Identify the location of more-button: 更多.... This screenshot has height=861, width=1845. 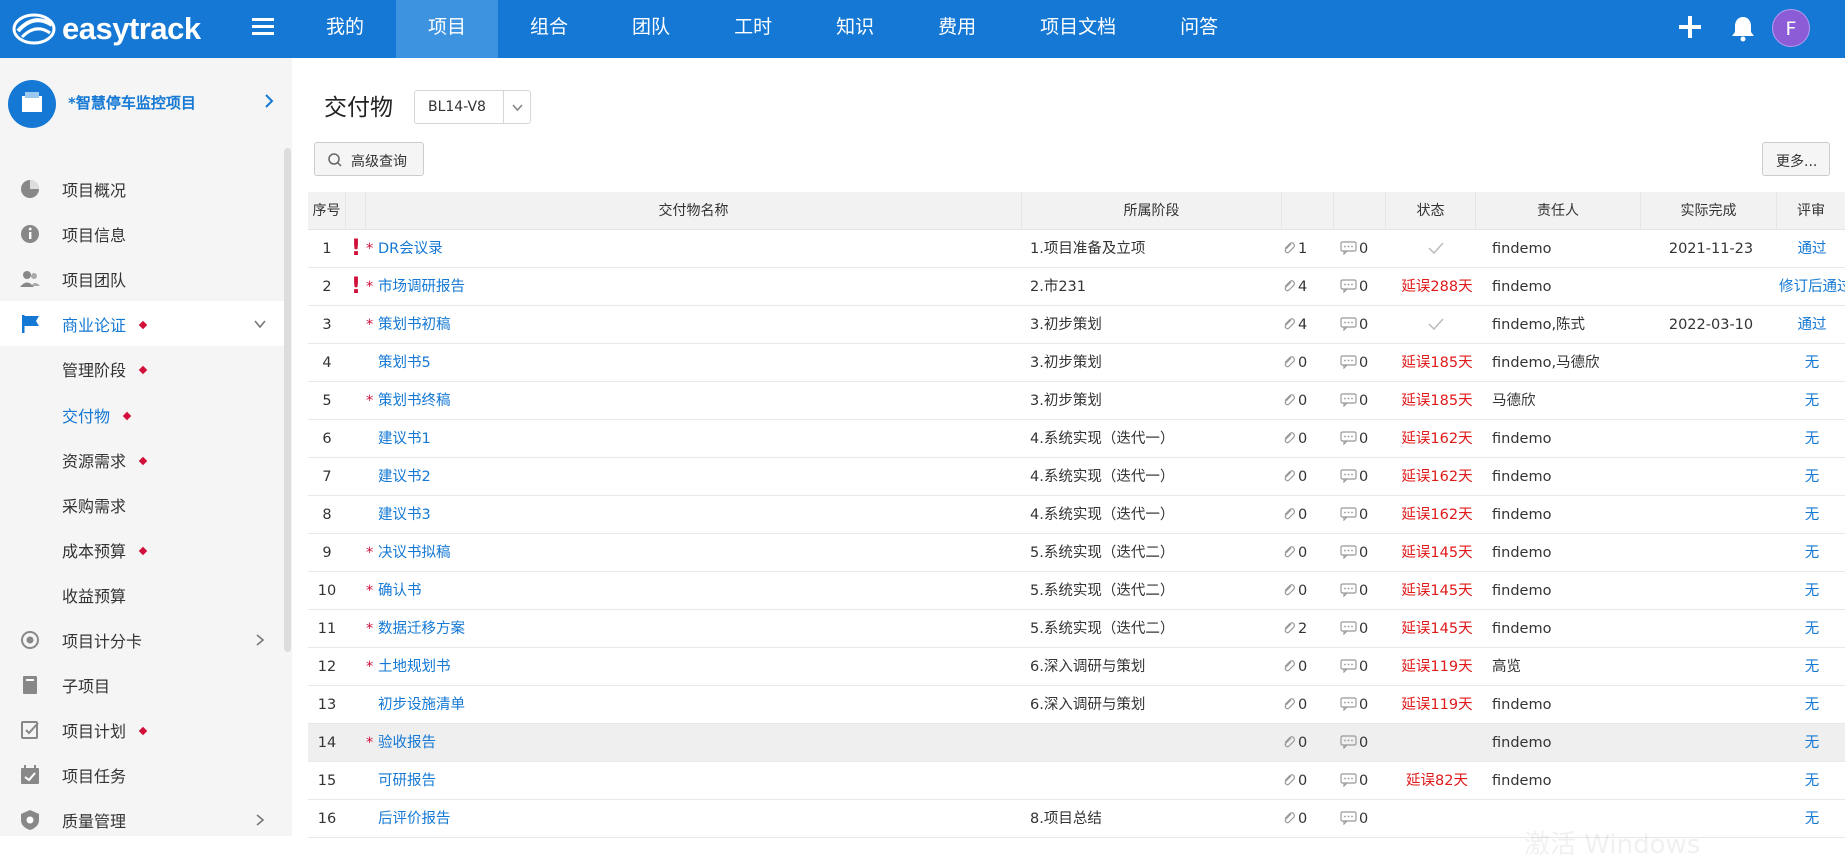
(1796, 159).